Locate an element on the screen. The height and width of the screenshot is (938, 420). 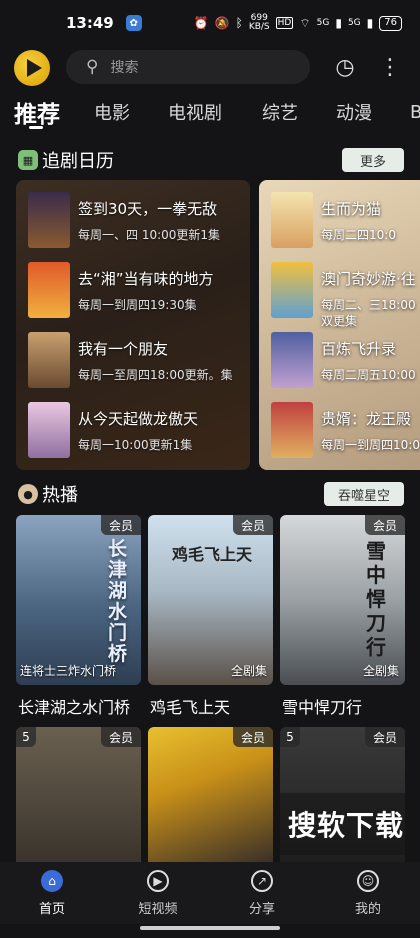
profile-icon: ☺ is located at coordinates (368, 881).